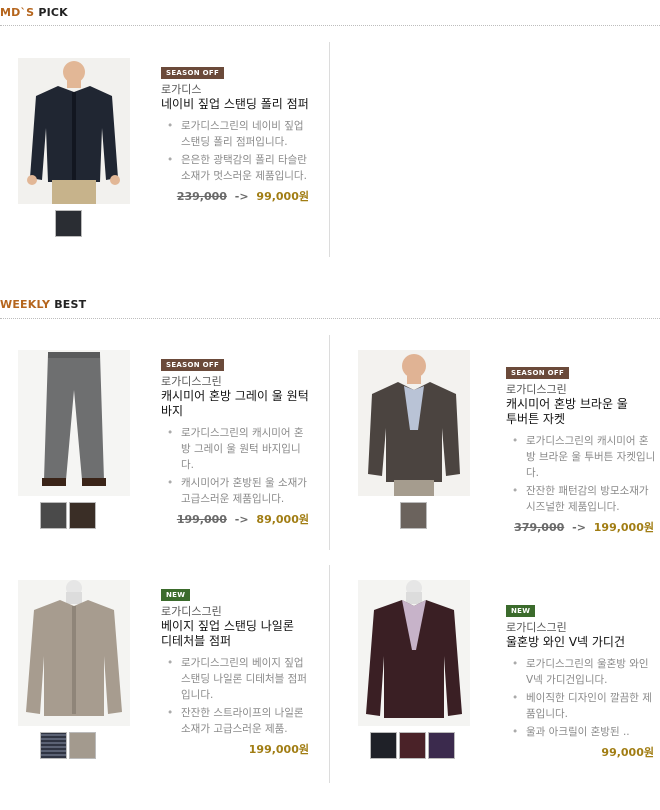 The image size is (660, 810). Describe the element at coordinates (237, 168) in the screenshot. I see `description-item: 은은한 광택감의 폴리 타슬란 소재가 멋스러운 제품입니다.` at that location.